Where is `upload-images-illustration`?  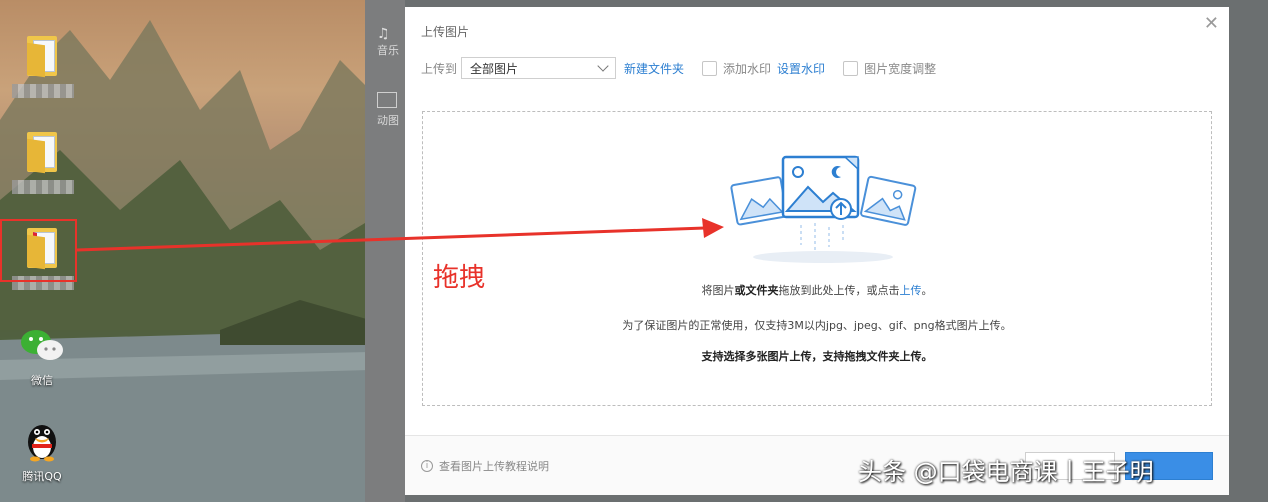
upload-images-illustration is located at coordinates (823, 209).